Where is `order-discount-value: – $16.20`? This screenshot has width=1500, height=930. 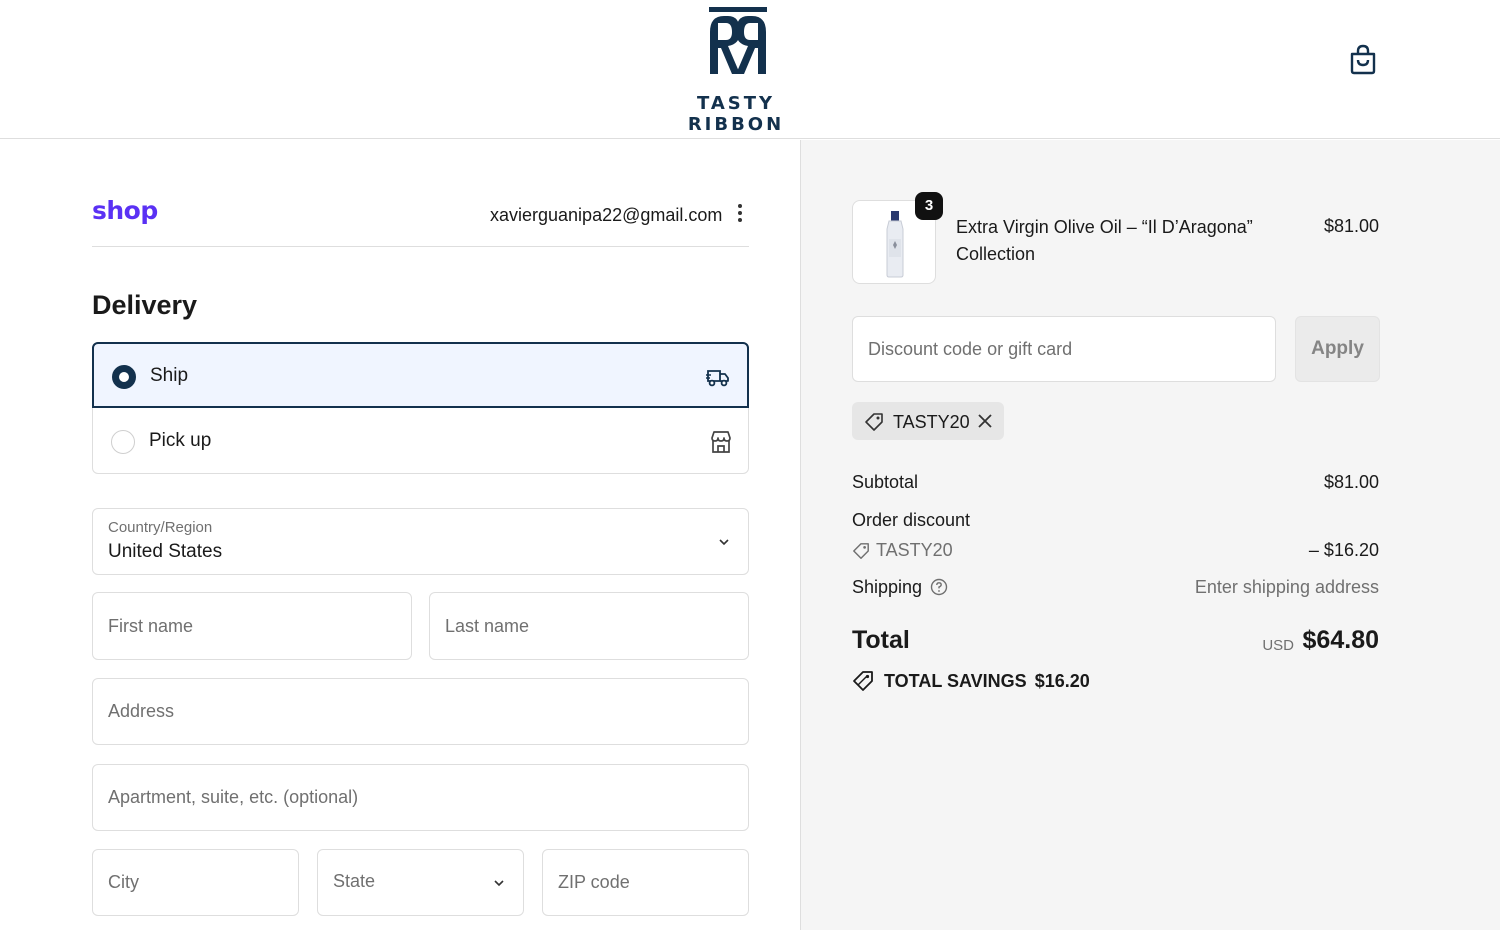
order-discount-value: – $16.20 is located at coordinates (1343, 550).